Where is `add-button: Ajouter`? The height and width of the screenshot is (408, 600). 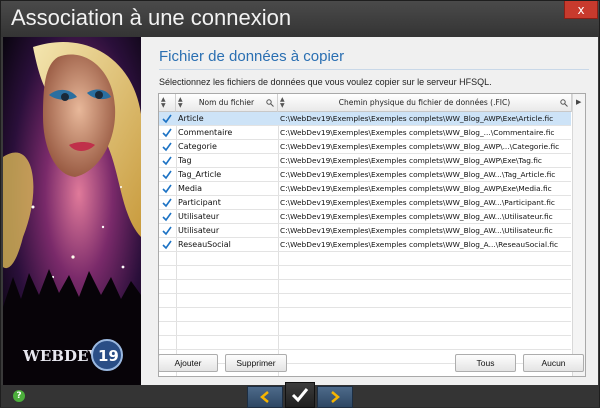
add-button: Ajouter is located at coordinates (188, 363).